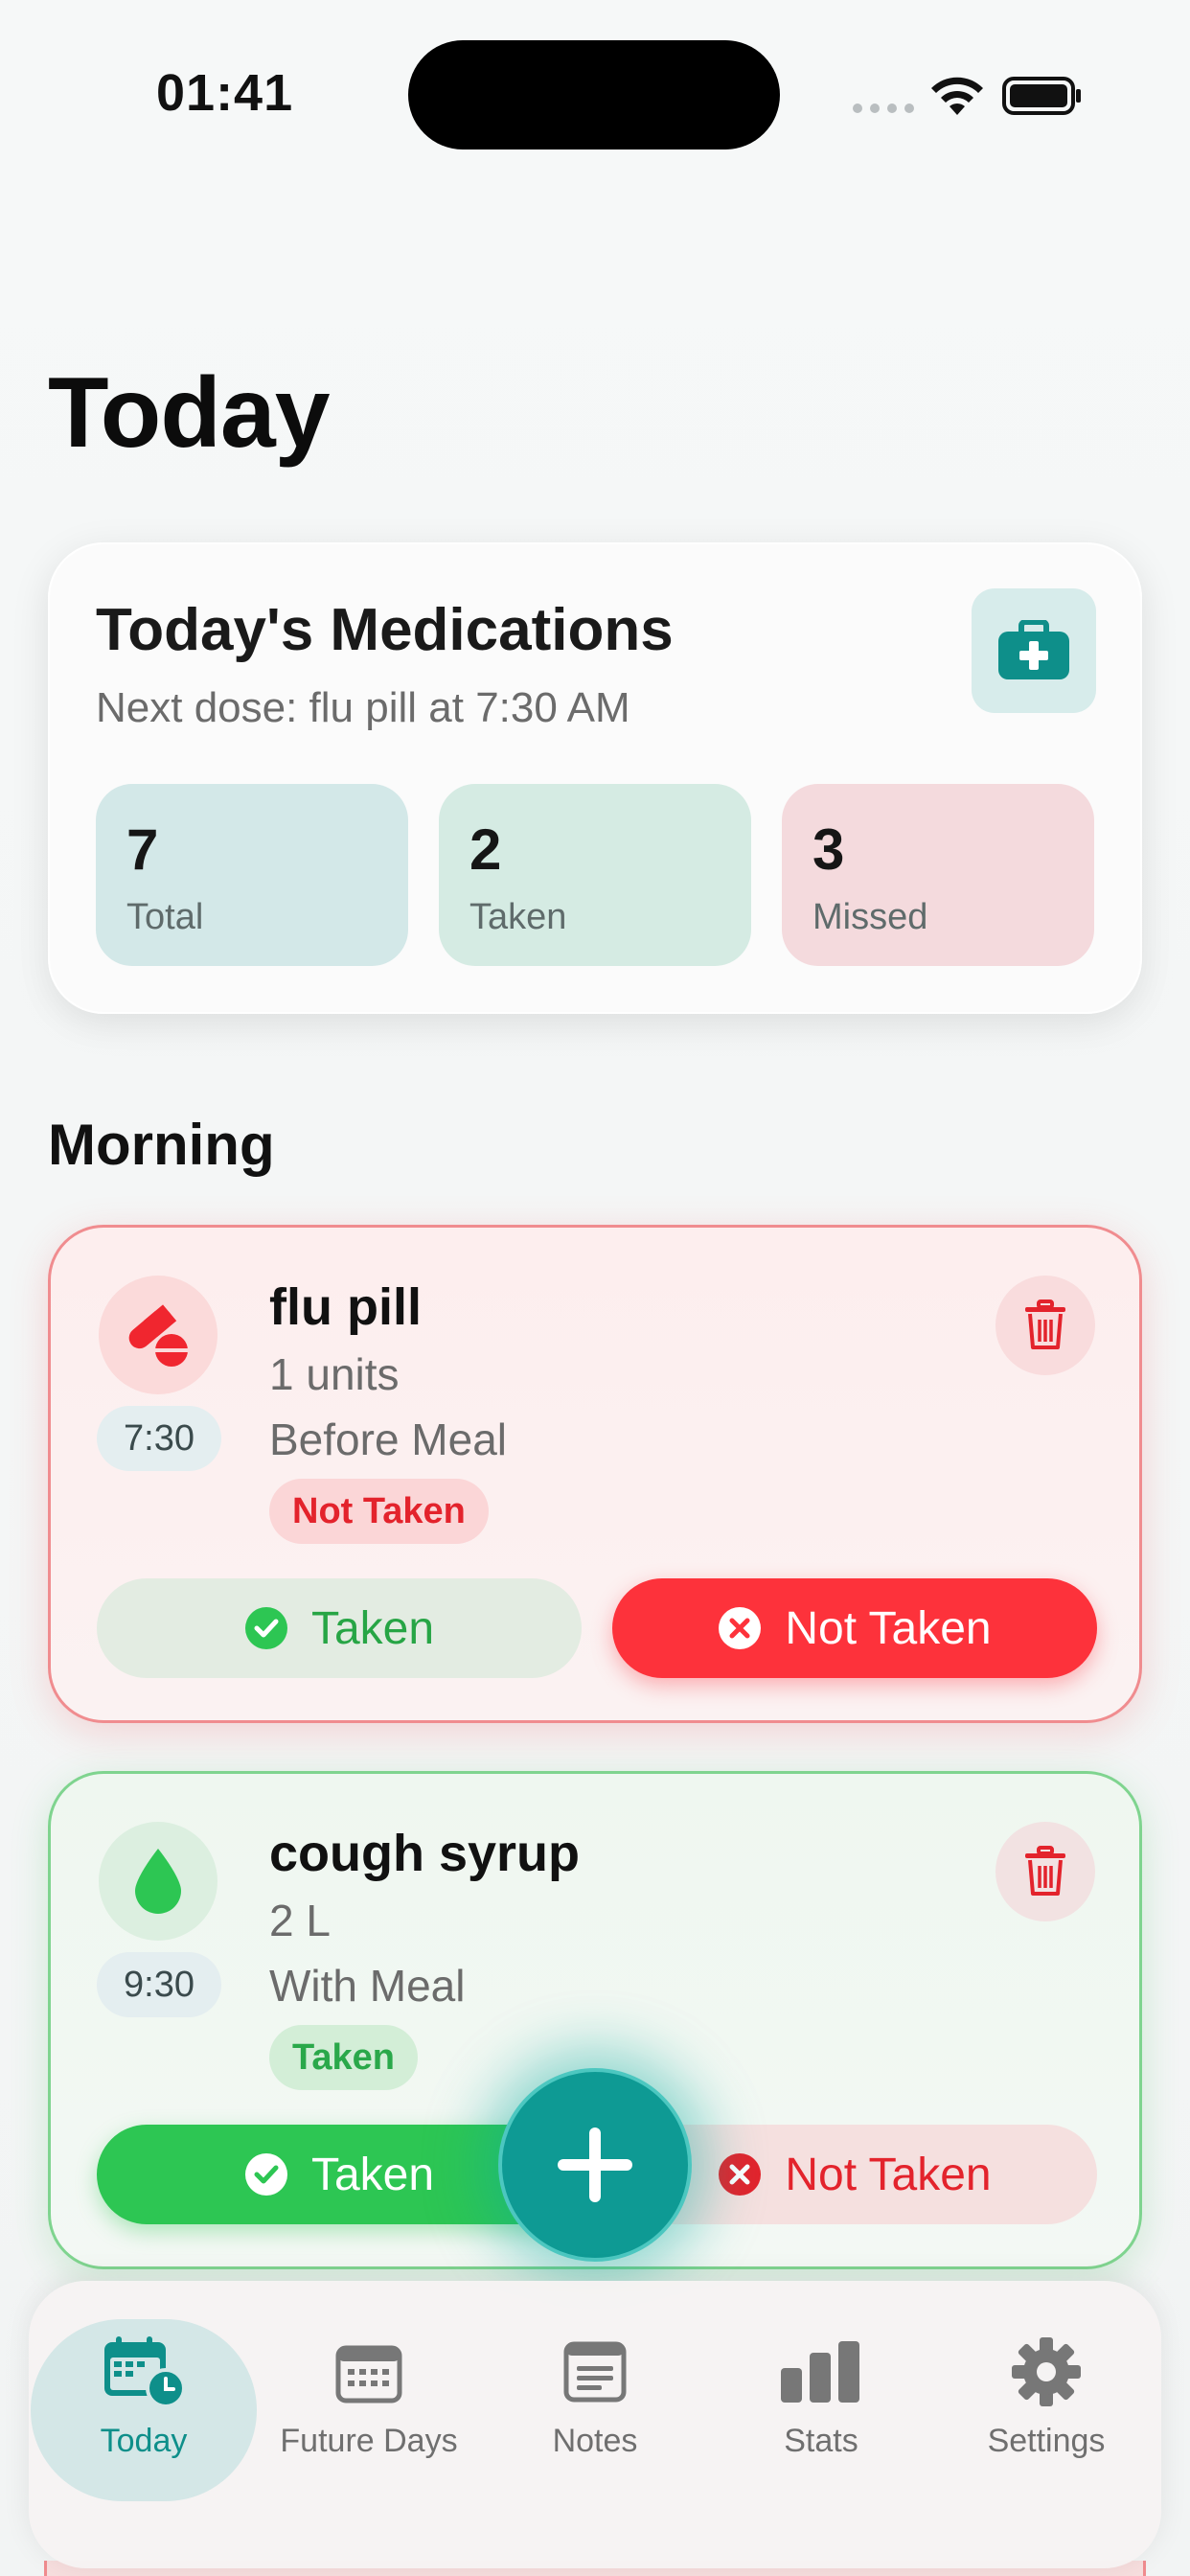 This screenshot has width=1190, height=2576. I want to click on tab-stats: Stats, so click(821, 2410).